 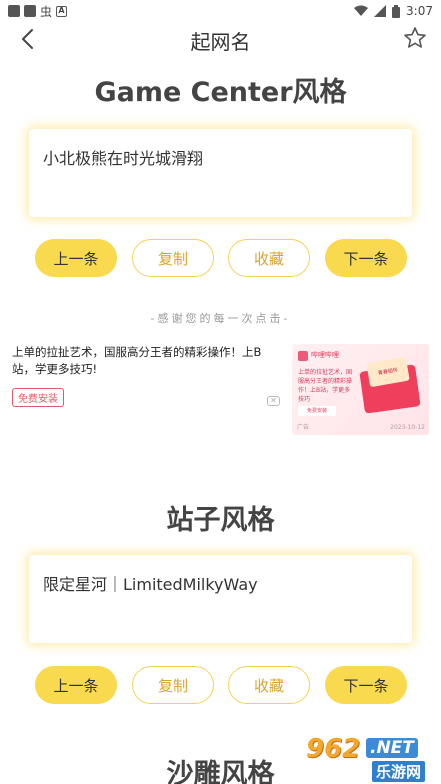 What do you see at coordinates (303, 356) in the screenshot?
I see `bilibili-logo-icon` at bounding box center [303, 356].